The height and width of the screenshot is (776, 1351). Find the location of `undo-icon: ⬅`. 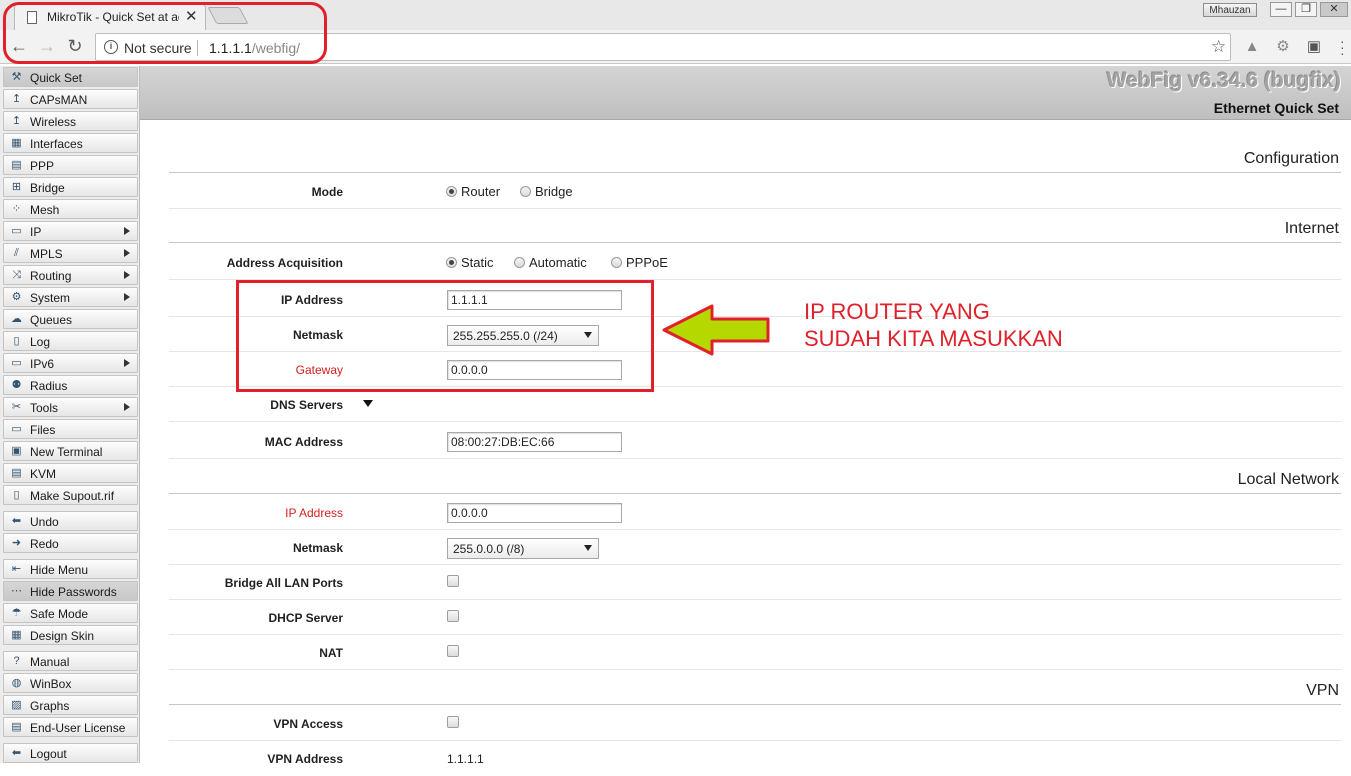

undo-icon: ⬅ is located at coordinates (16, 521).